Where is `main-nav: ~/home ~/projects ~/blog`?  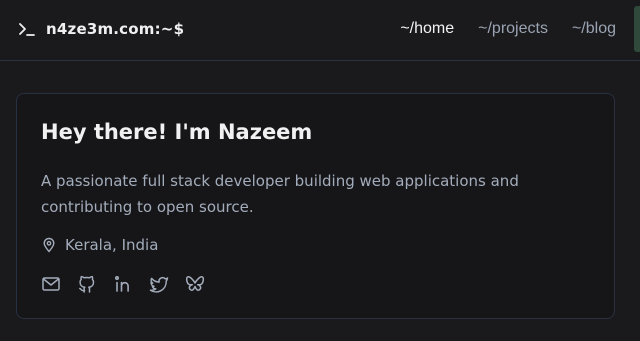
main-nav: ~/home ~/projects ~/blog is located at coordinates (508, 29).